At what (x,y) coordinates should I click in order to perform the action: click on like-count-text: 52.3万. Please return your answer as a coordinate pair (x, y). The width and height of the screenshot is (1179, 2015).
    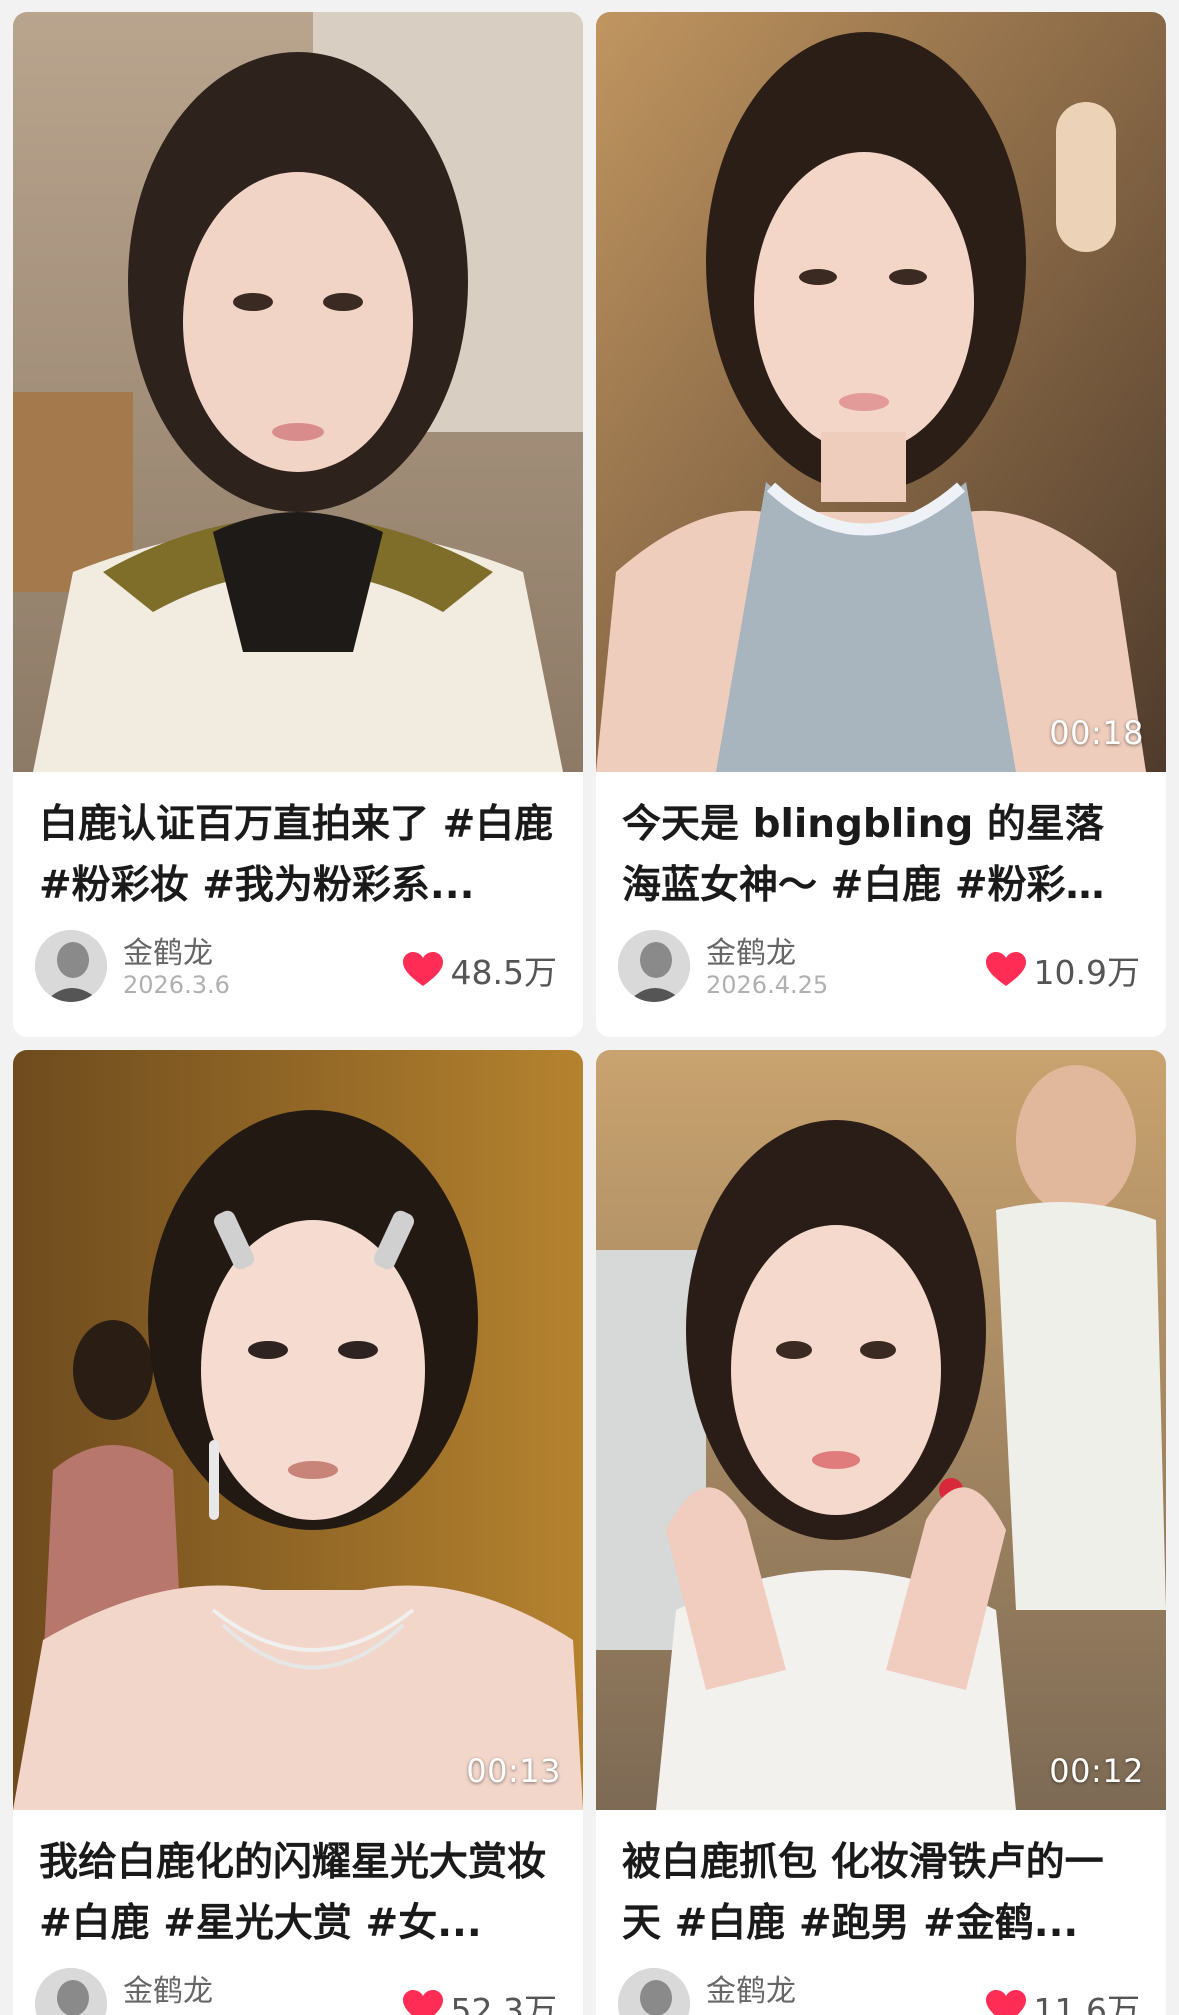
    Looking at the image, I should click on (503, 2003).